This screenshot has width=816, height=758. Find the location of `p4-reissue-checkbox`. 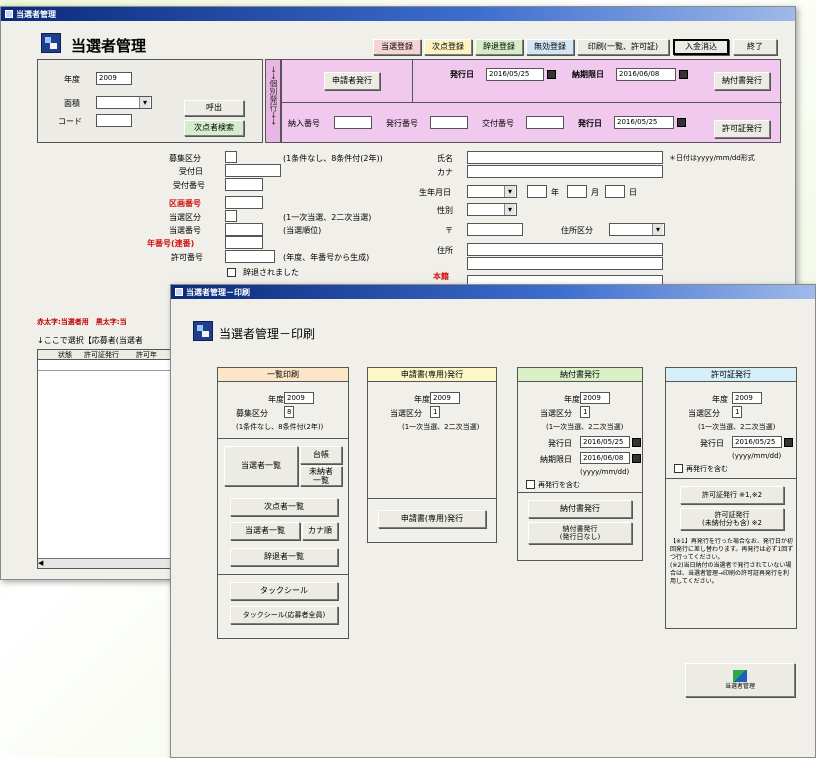

p4-reissue-checkbox is located at coordinates (678, 468).